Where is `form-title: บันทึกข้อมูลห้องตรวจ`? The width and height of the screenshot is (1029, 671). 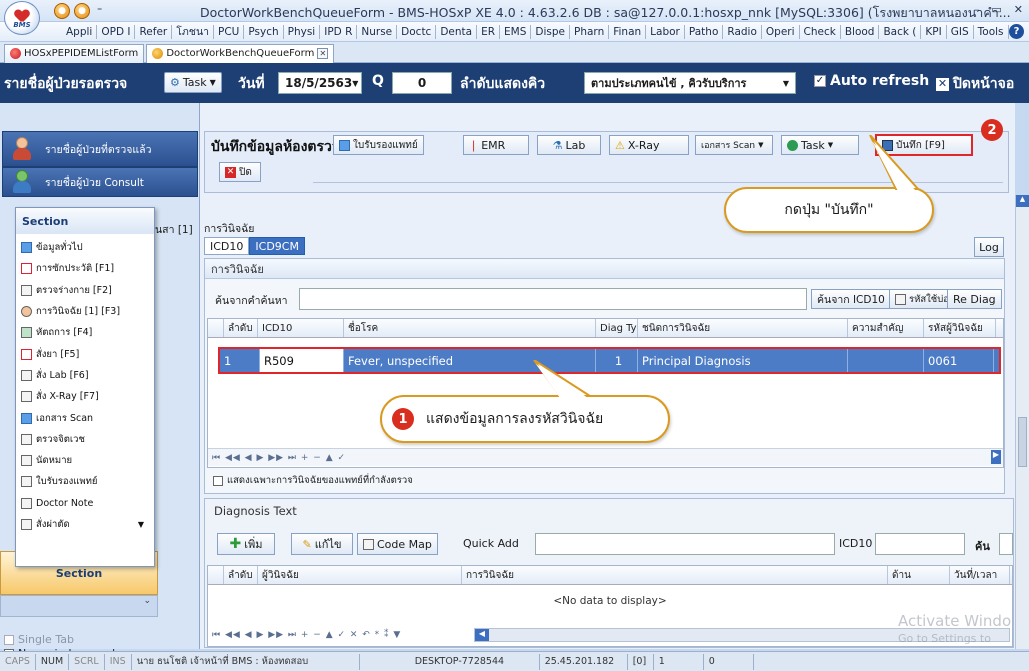 form-title: บันทึกข้อมูลห้องตรวจ is located at coordinates (276, 147).